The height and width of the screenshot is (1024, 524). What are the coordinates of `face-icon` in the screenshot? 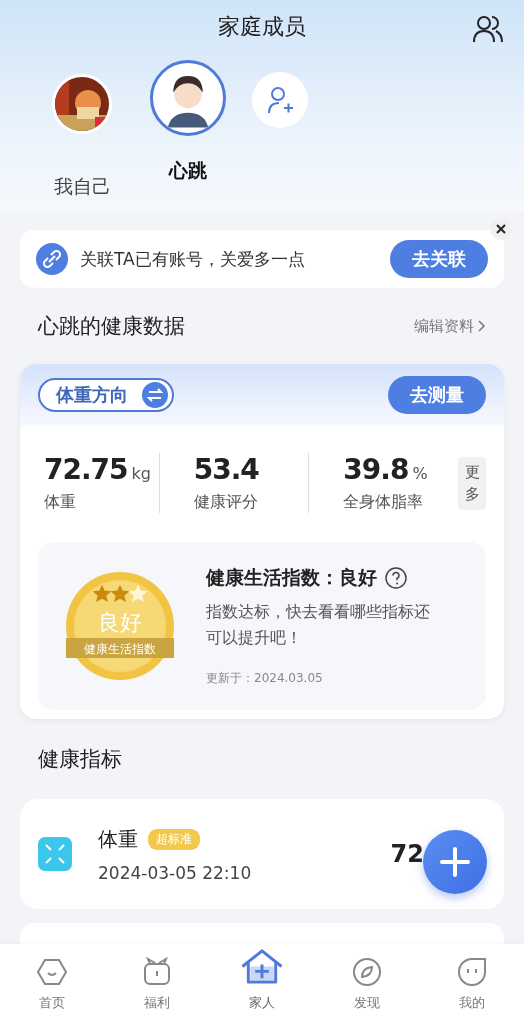 It's located at (471, 972).